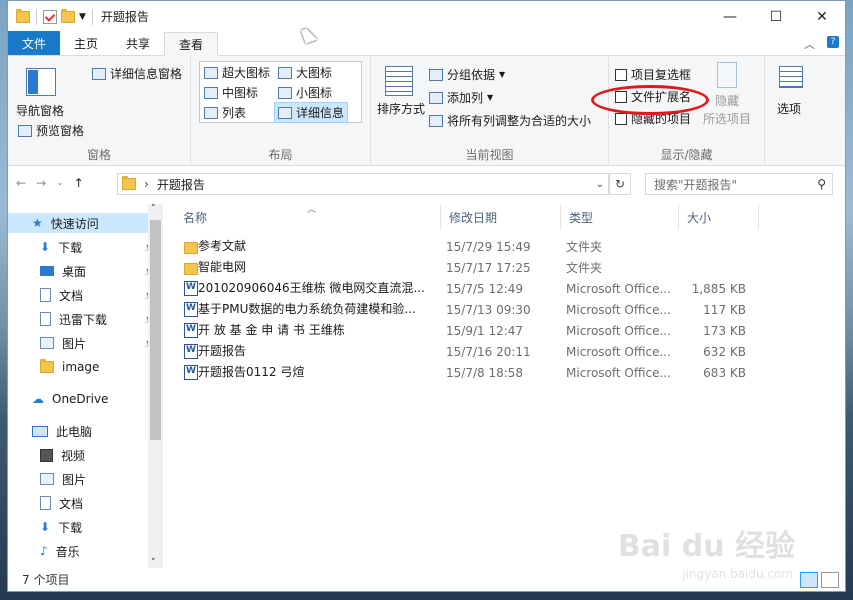 This screenshot has width=853, height=600. What do you see at coordinates (719, 217) in the screenshot?
I see `column-size: 大小` at bounding box center [719, 217].